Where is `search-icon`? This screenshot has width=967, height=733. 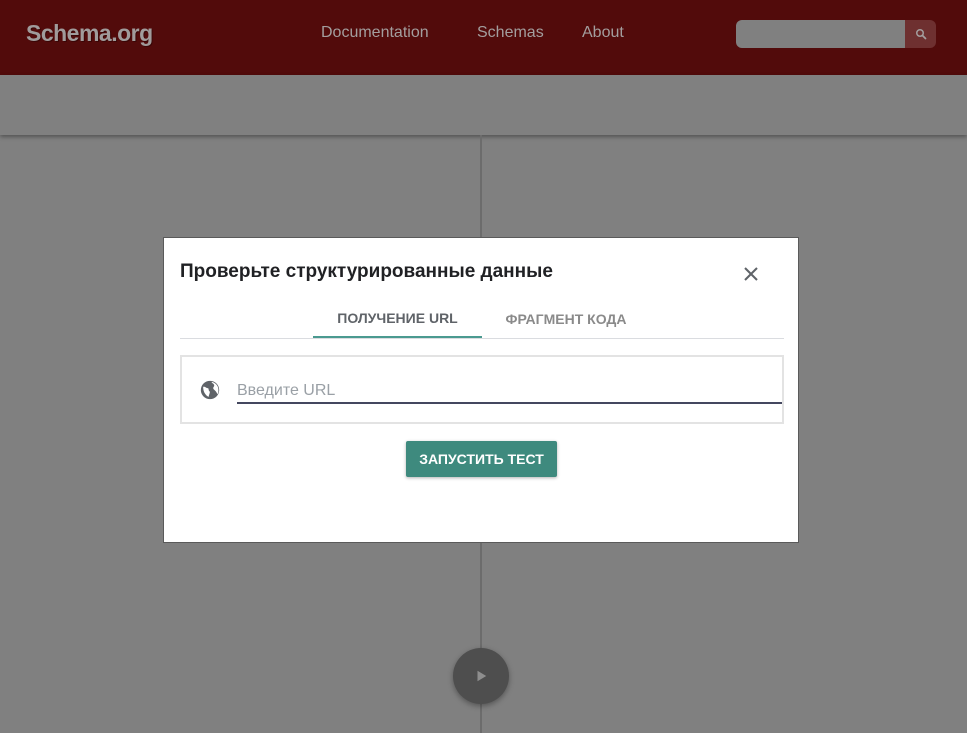
search-icon is located at coordinates (920, 34).